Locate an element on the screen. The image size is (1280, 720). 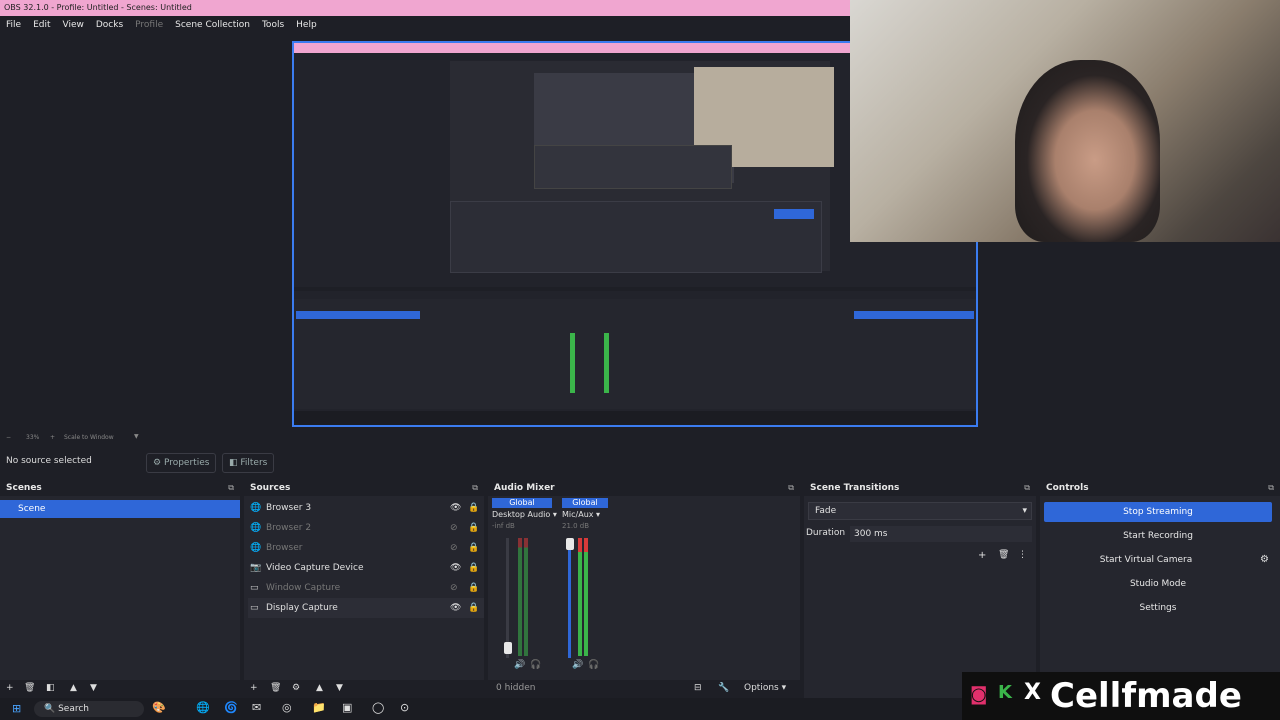
edge-icon: 🌀 is located at coordinates (231, 707).